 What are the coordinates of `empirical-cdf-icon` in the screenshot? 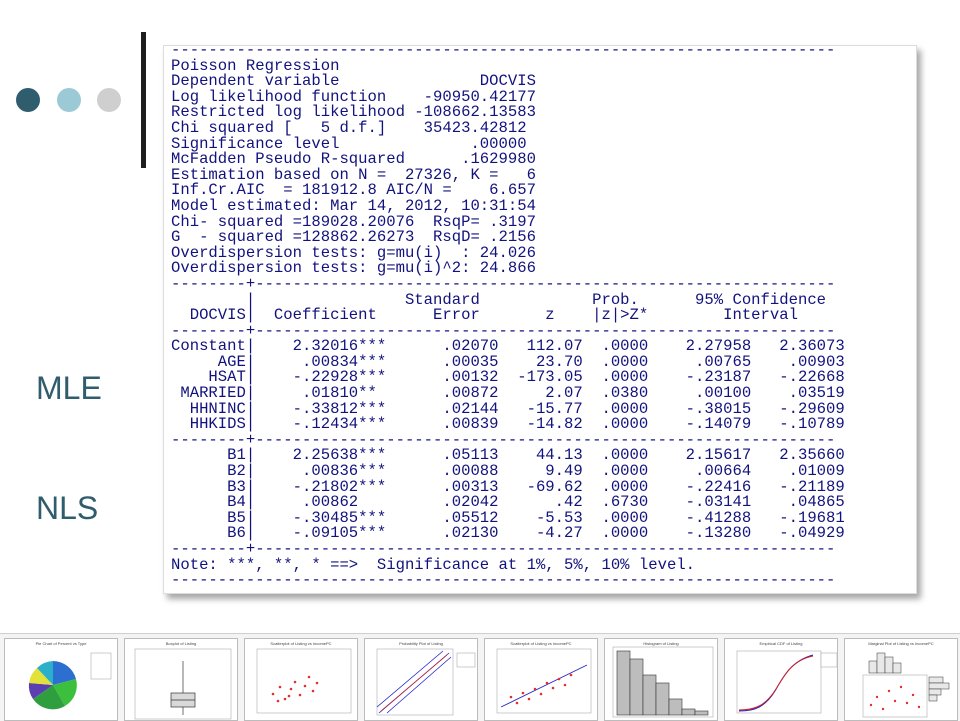 It's located at (786, 682).